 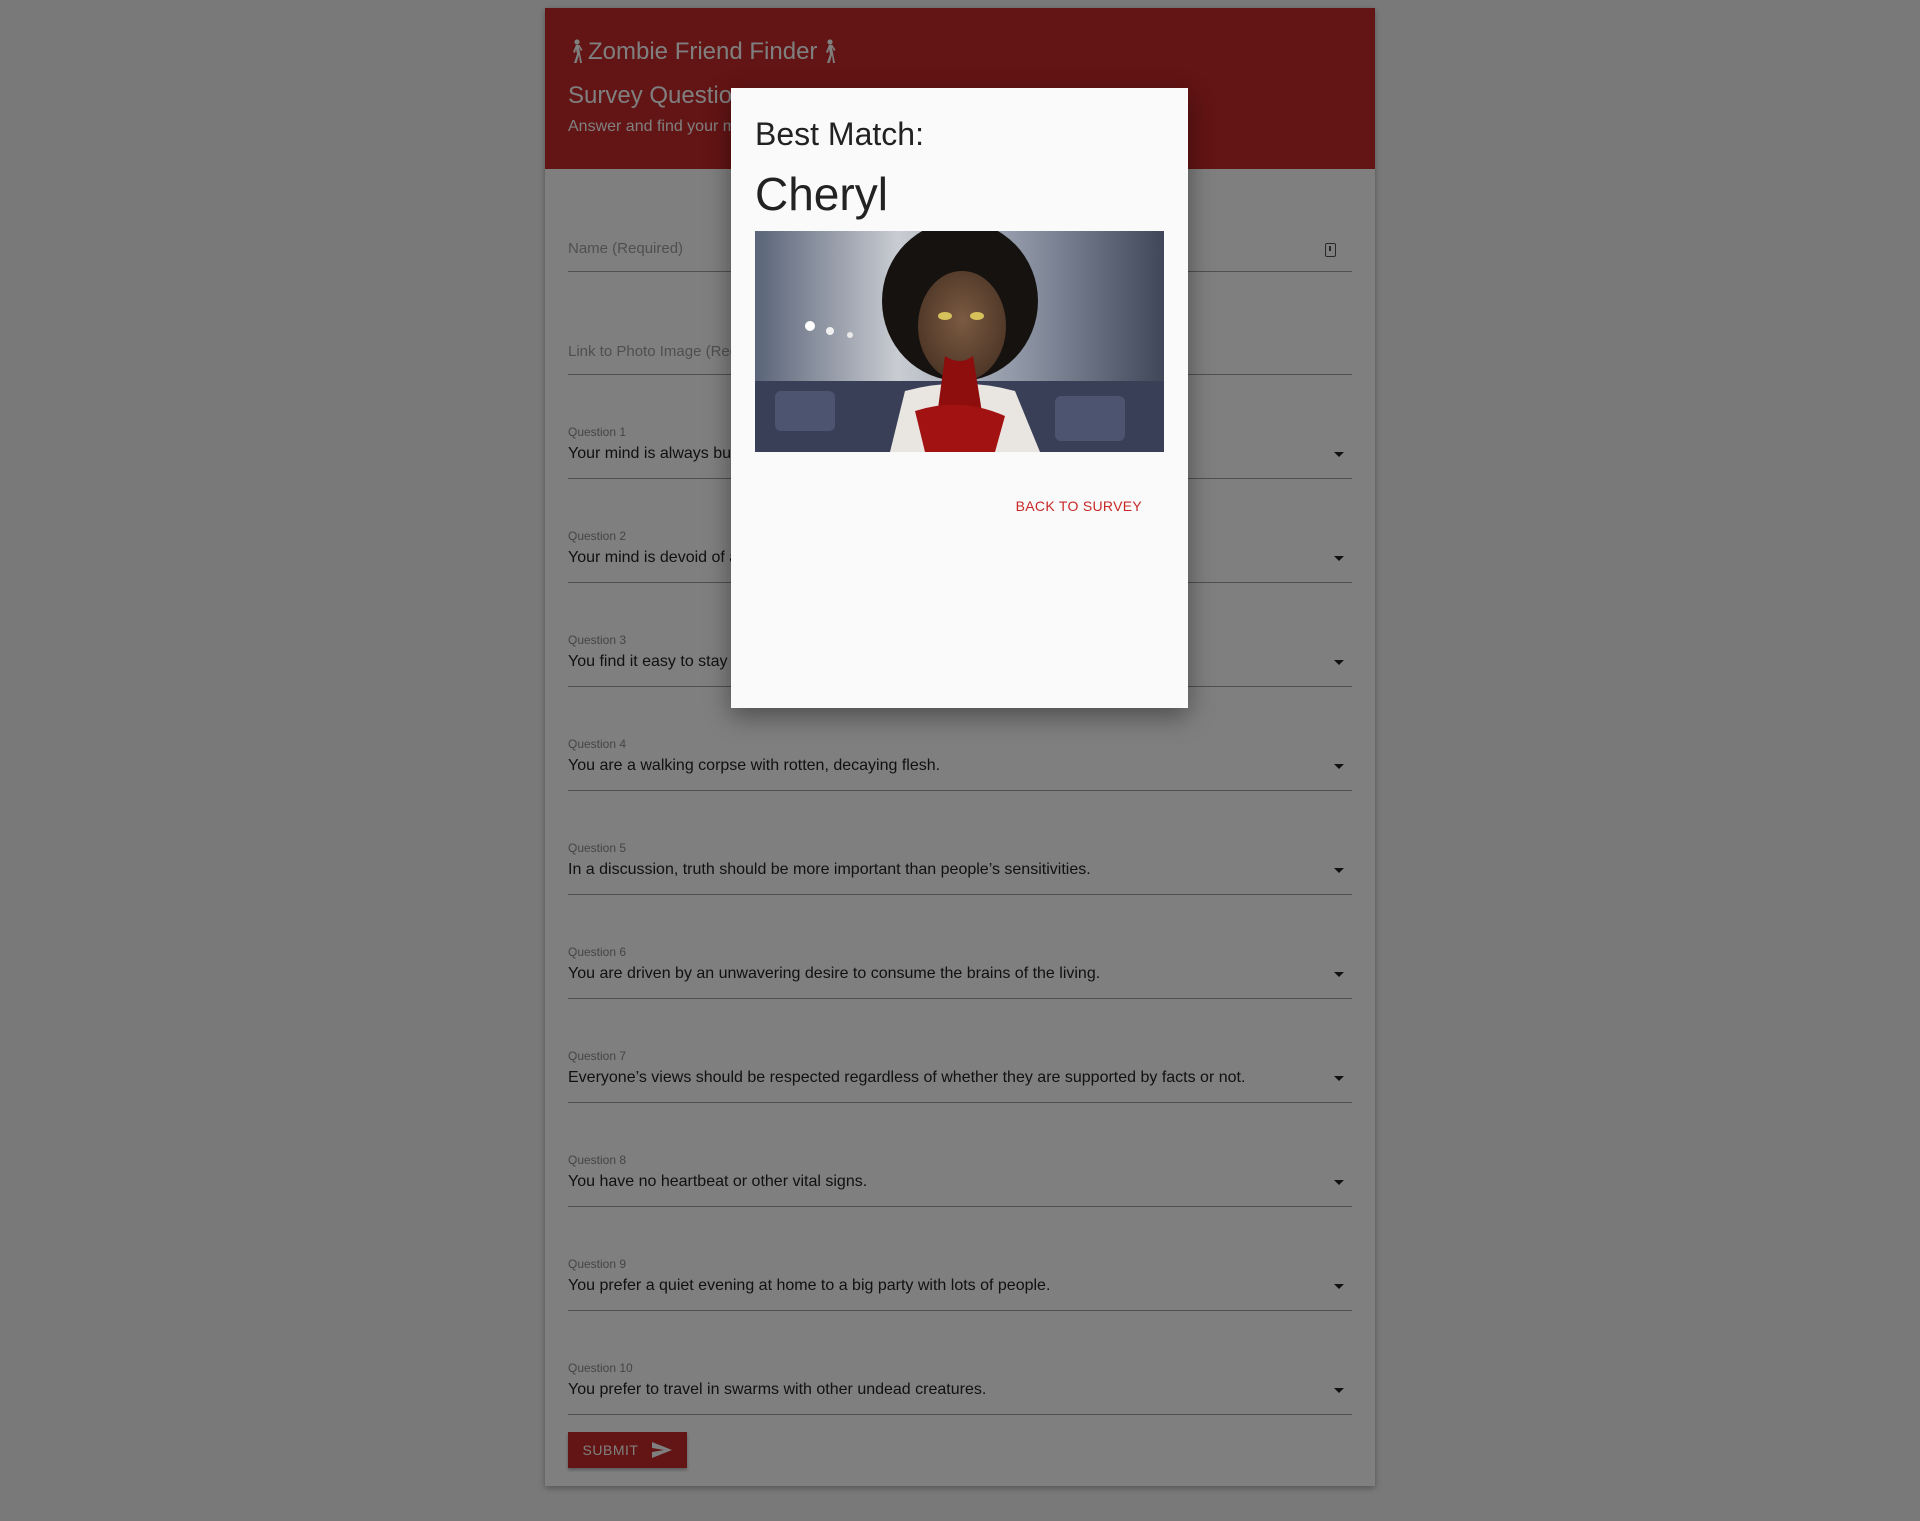 I want to click on match-photo, so click(x=959, y=341).